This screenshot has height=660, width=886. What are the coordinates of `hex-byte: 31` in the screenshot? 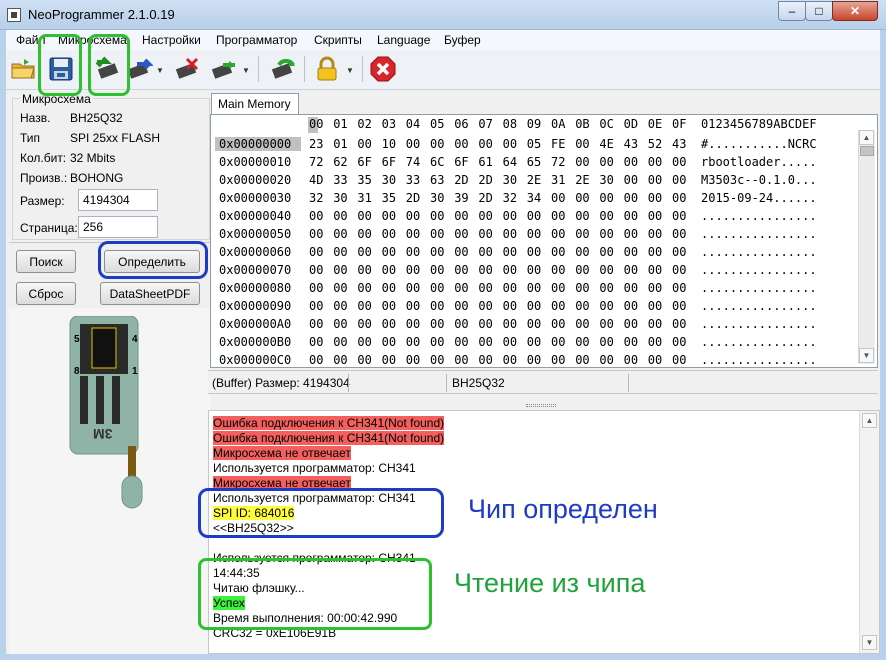 It's located at (558, 180).